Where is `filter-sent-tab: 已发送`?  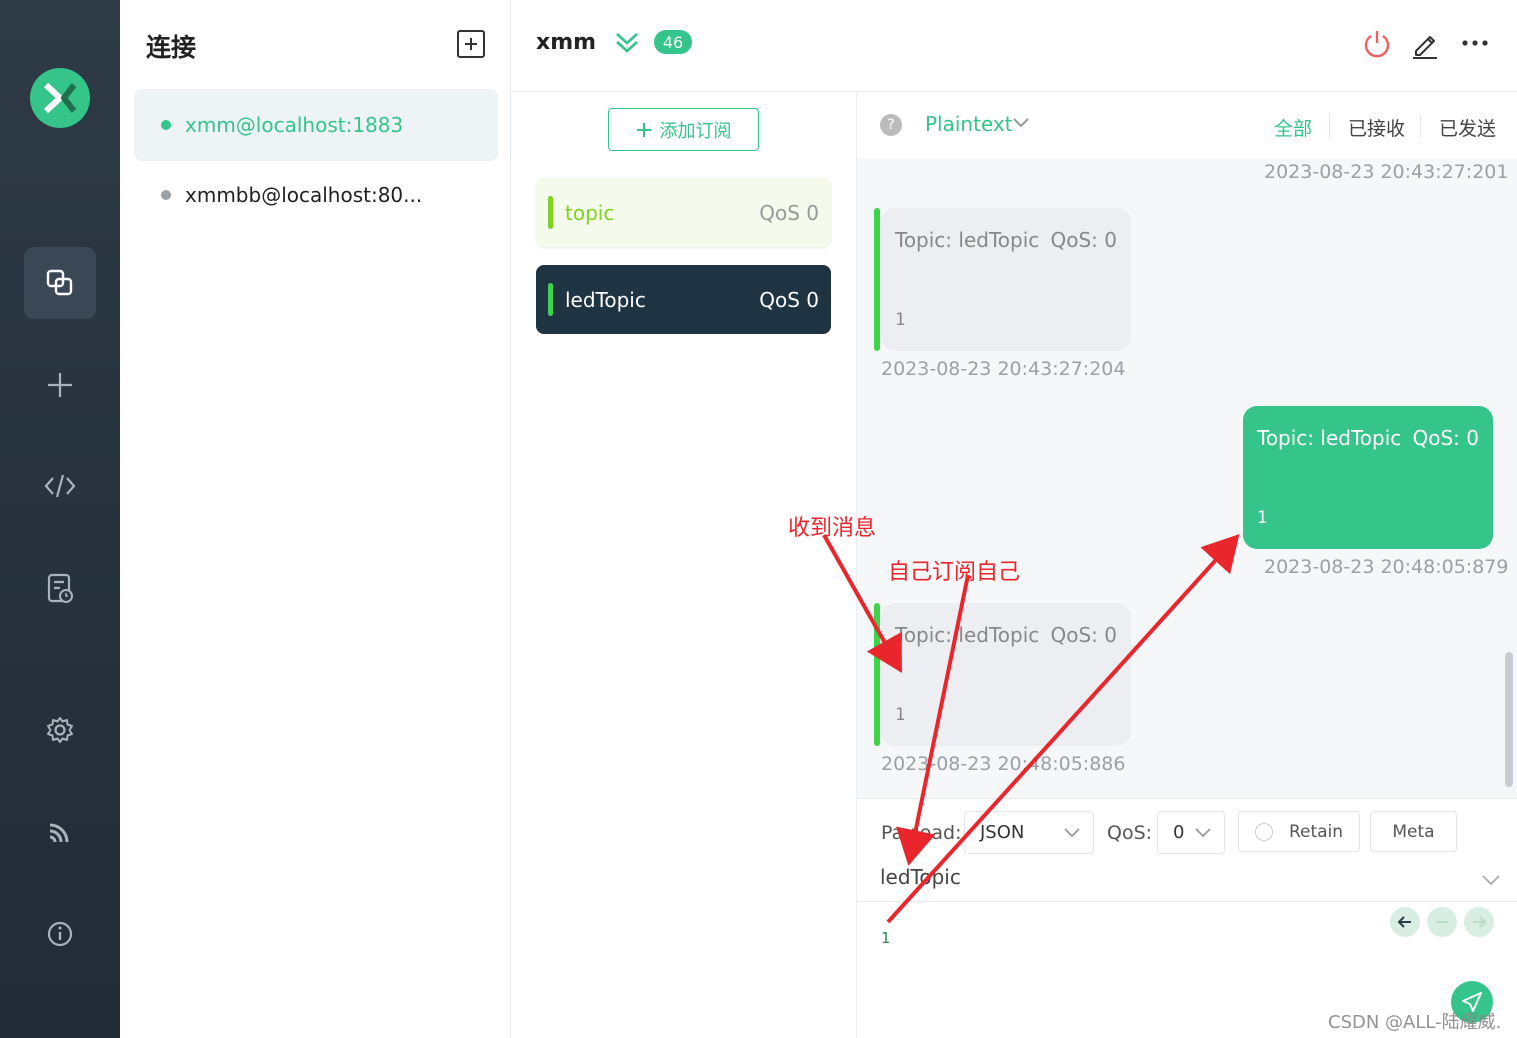 filter-sent-tab: 已发送 is located at coordinates (1467, 127).